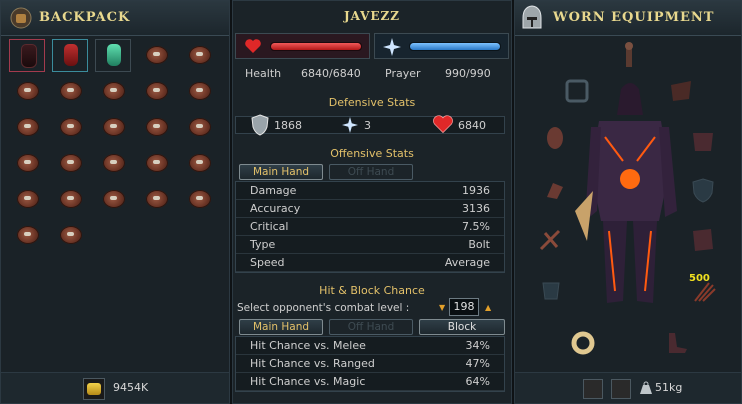  Describe the element at coordinates (472, 125) in the screenshot. I see `life-points-value: 6840` at that location.